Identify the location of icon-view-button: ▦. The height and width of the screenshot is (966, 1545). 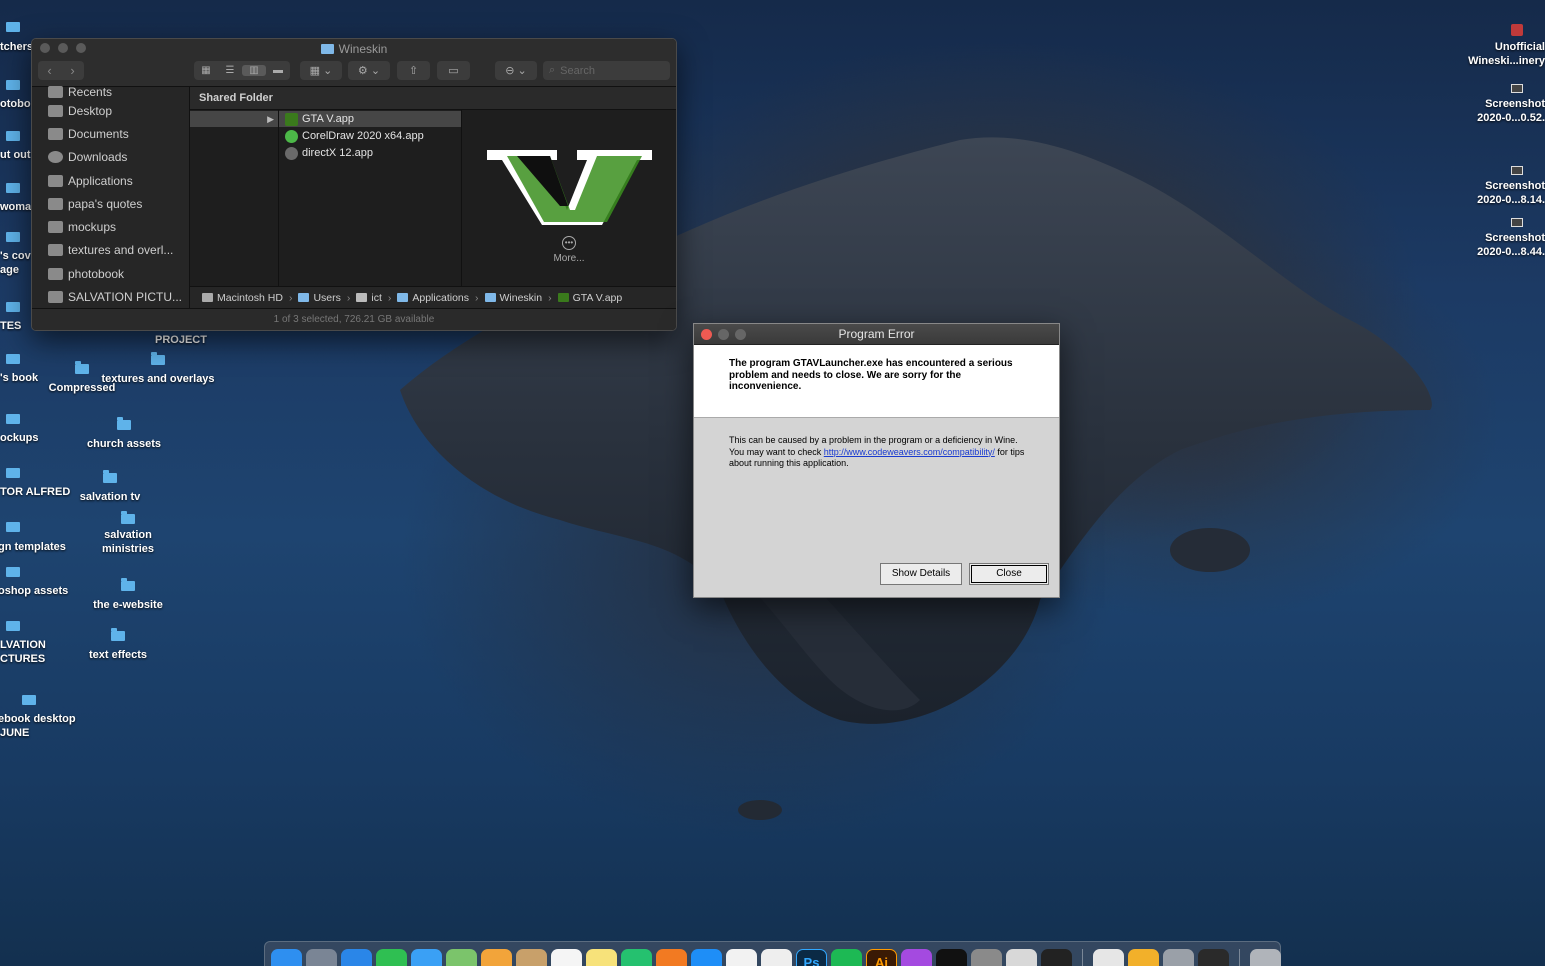
(206, 70).